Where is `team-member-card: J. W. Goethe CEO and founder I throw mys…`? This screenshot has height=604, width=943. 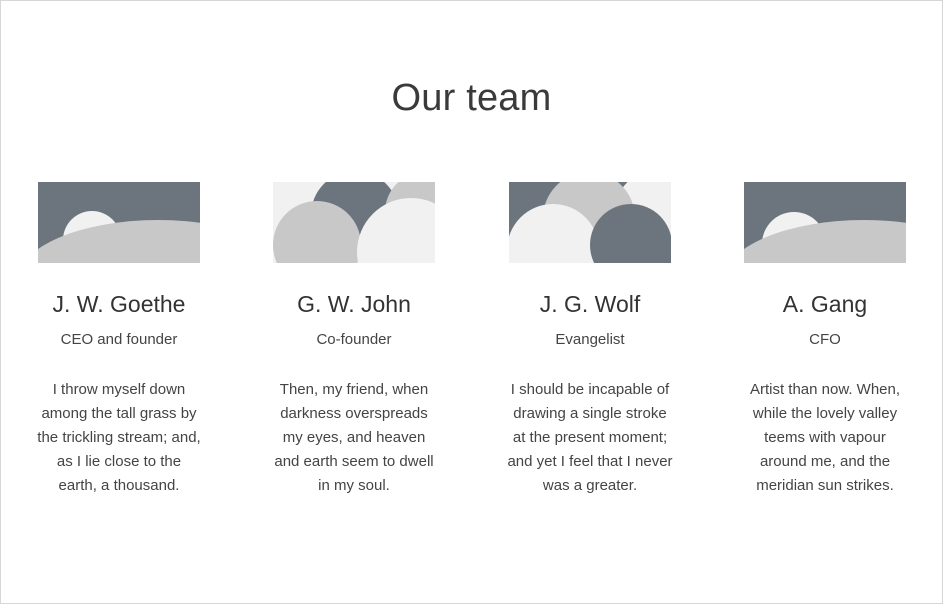
team-member-card: J. W. Goethe CEO and founder I throw mys… is located at coordinates (119, 340).